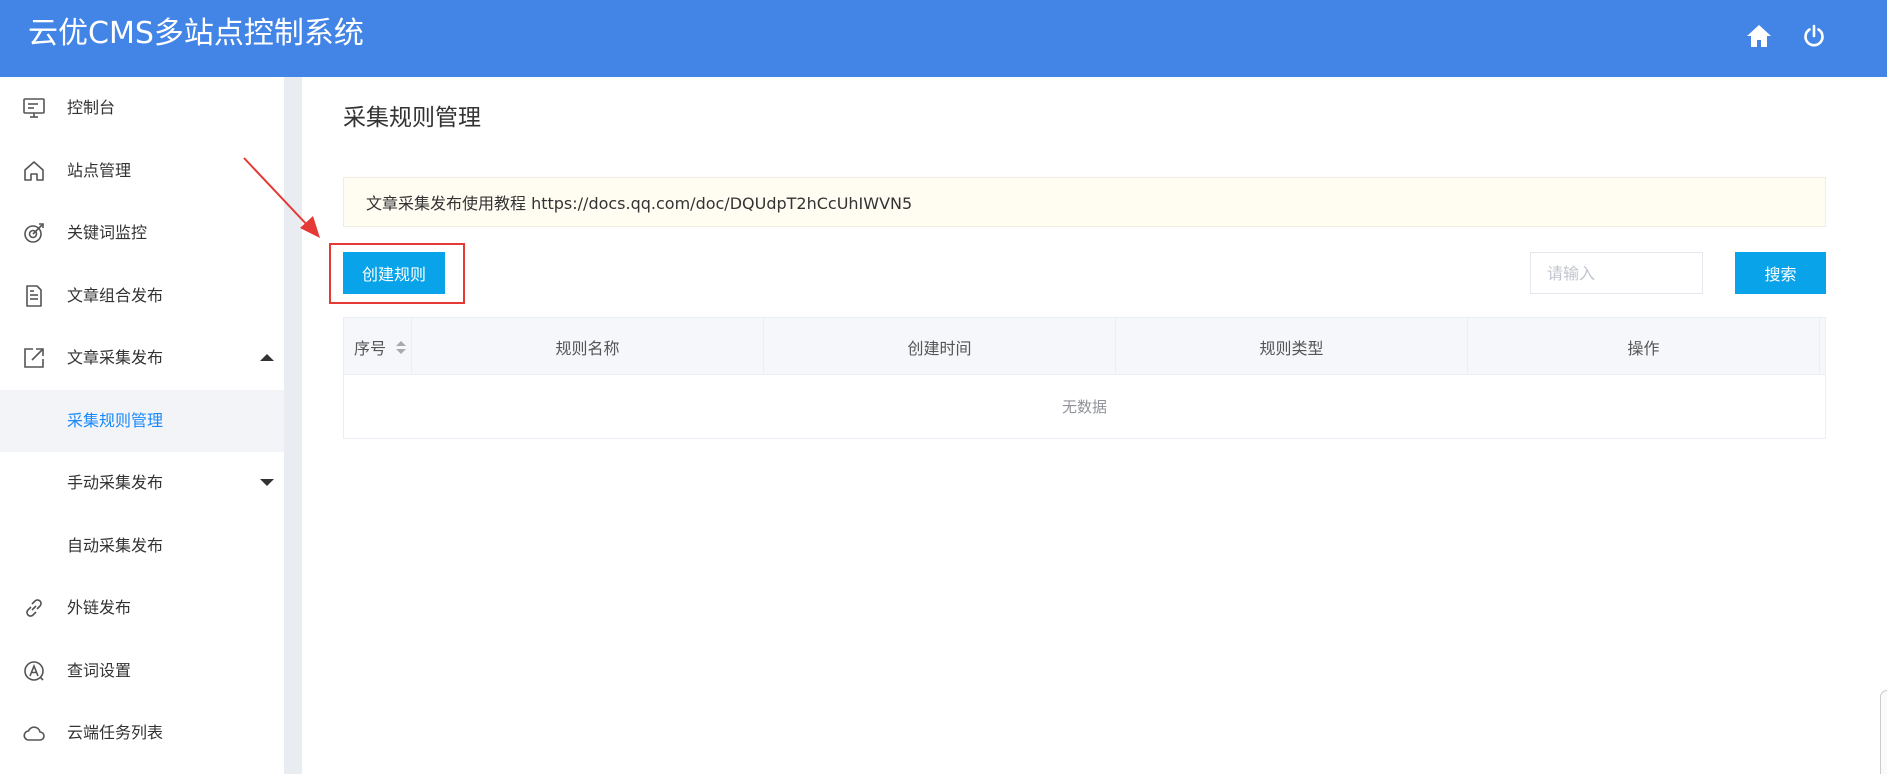 The height and width of the screenshot is (774, 1887). I want to click on table-header: 序号 规则名称 创建时间 规则类型 操作, so click(1084, 346).